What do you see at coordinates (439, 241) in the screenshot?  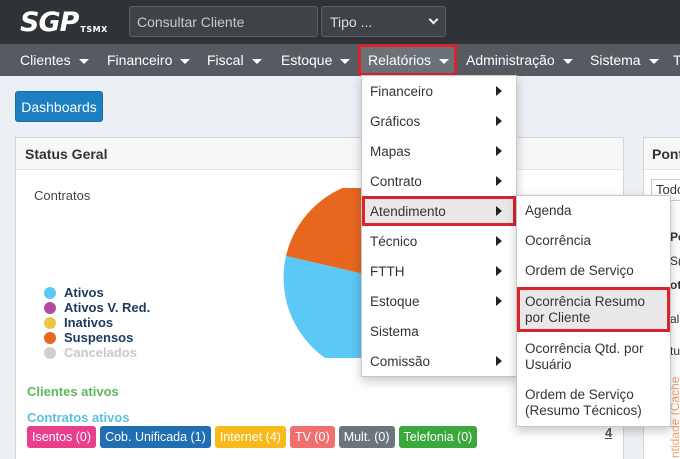 I see `menu-item-tecnico: Técnico` at bounding box center [439, 241].